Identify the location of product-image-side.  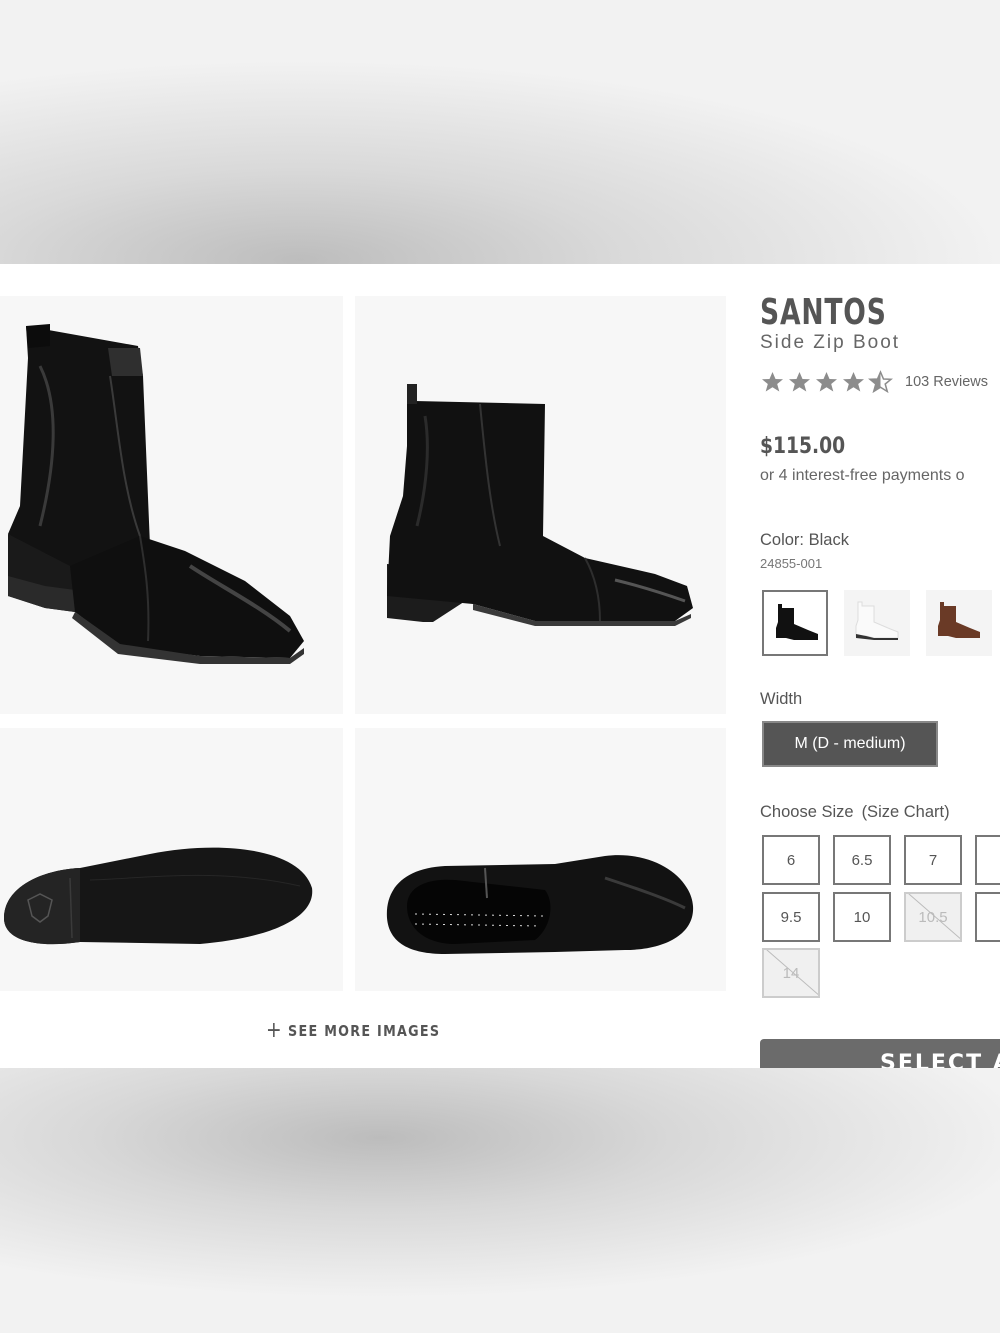
(540, 505).